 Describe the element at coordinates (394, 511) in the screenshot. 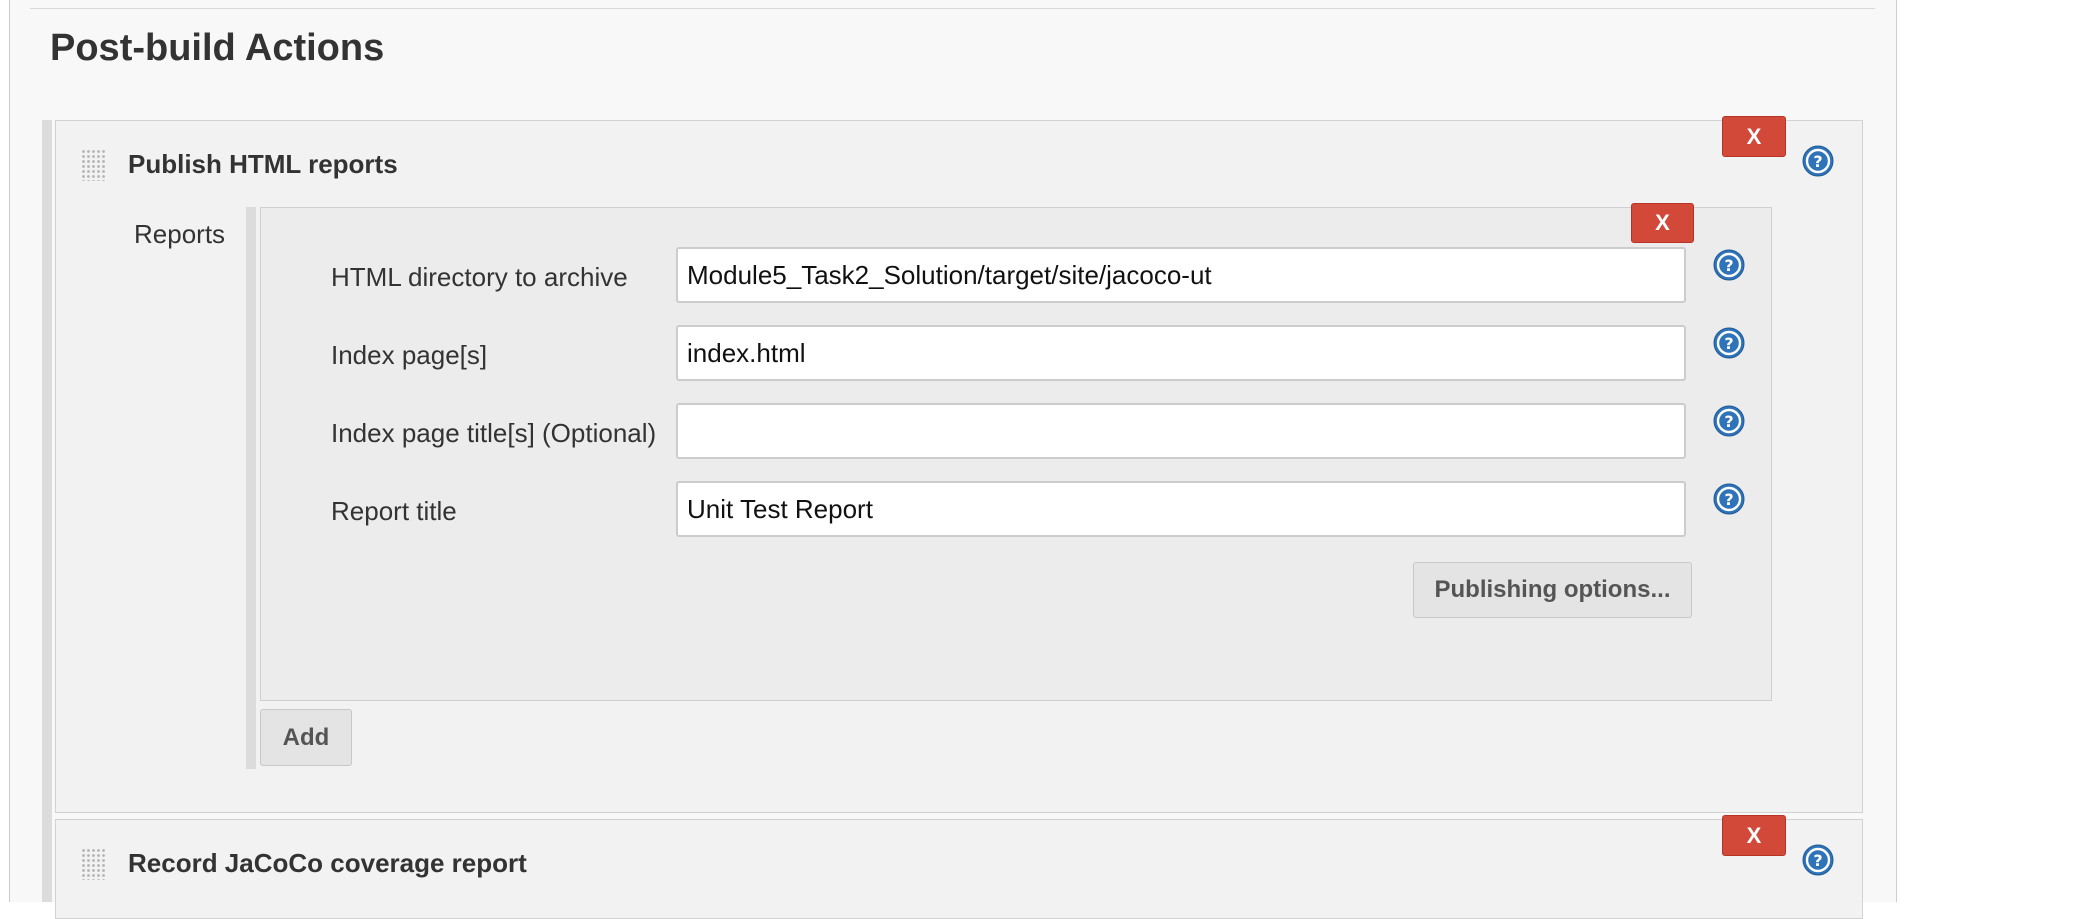

I see `report-title-label: Report title` at that location.